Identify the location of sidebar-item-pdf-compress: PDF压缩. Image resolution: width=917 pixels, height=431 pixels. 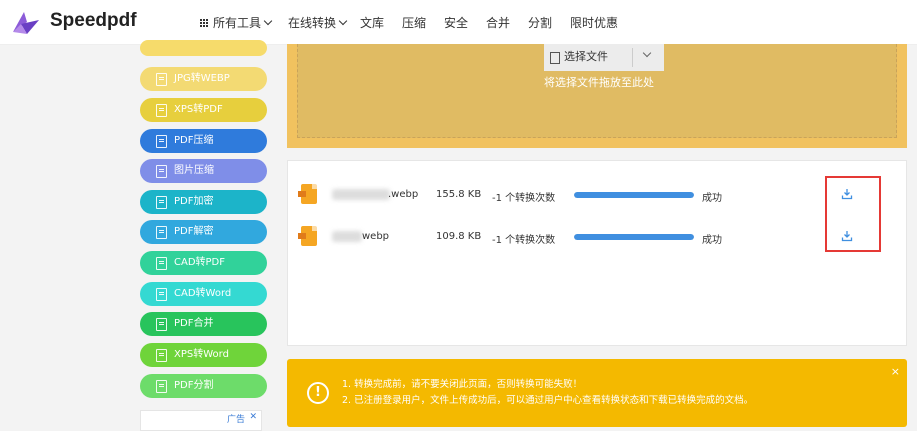
(203, 141).